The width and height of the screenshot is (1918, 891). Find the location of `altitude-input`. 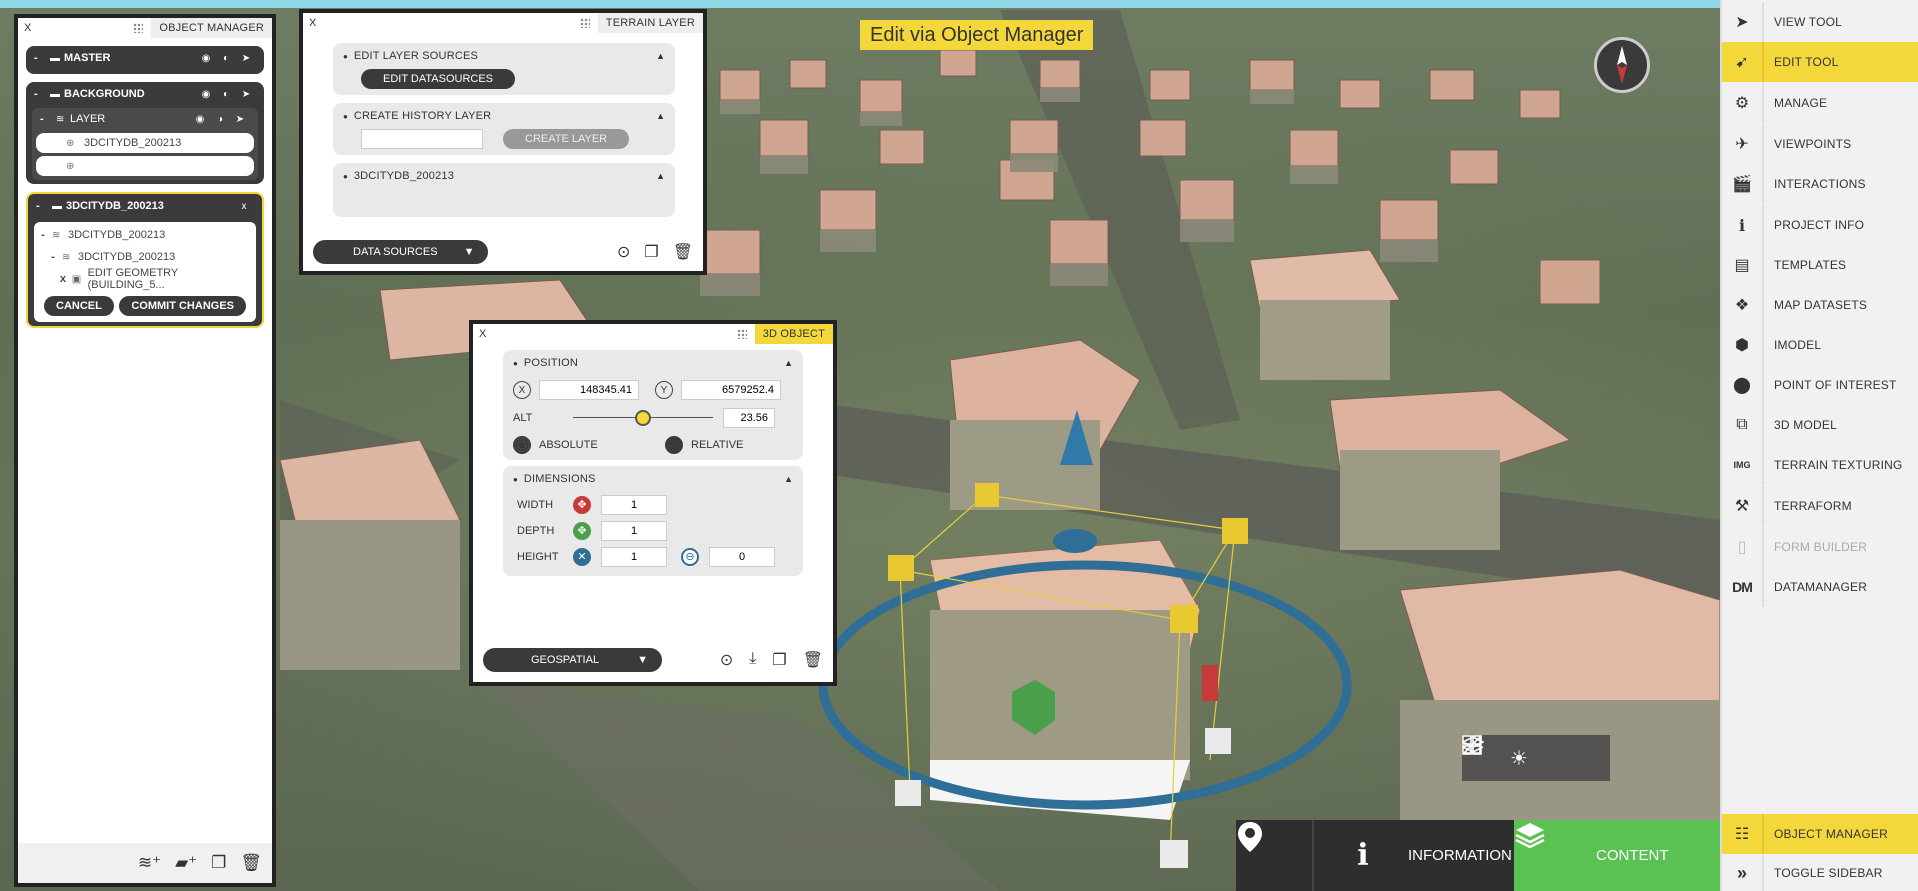

altitude-input is located at coordinates (749, 418).